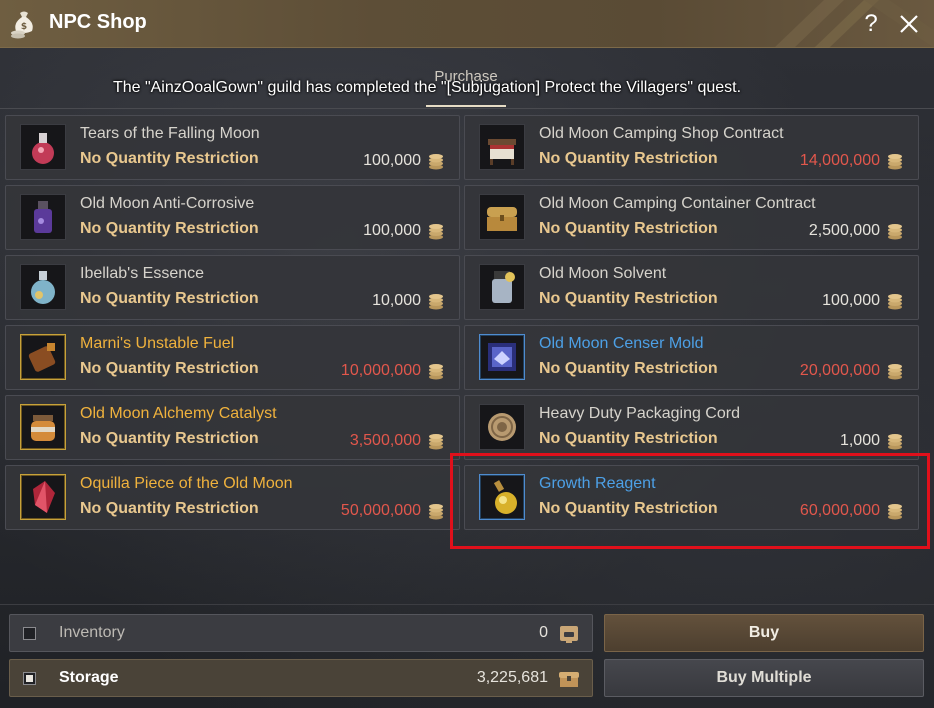  I want to click on item-price: 14,000,000, so click(839, 160).